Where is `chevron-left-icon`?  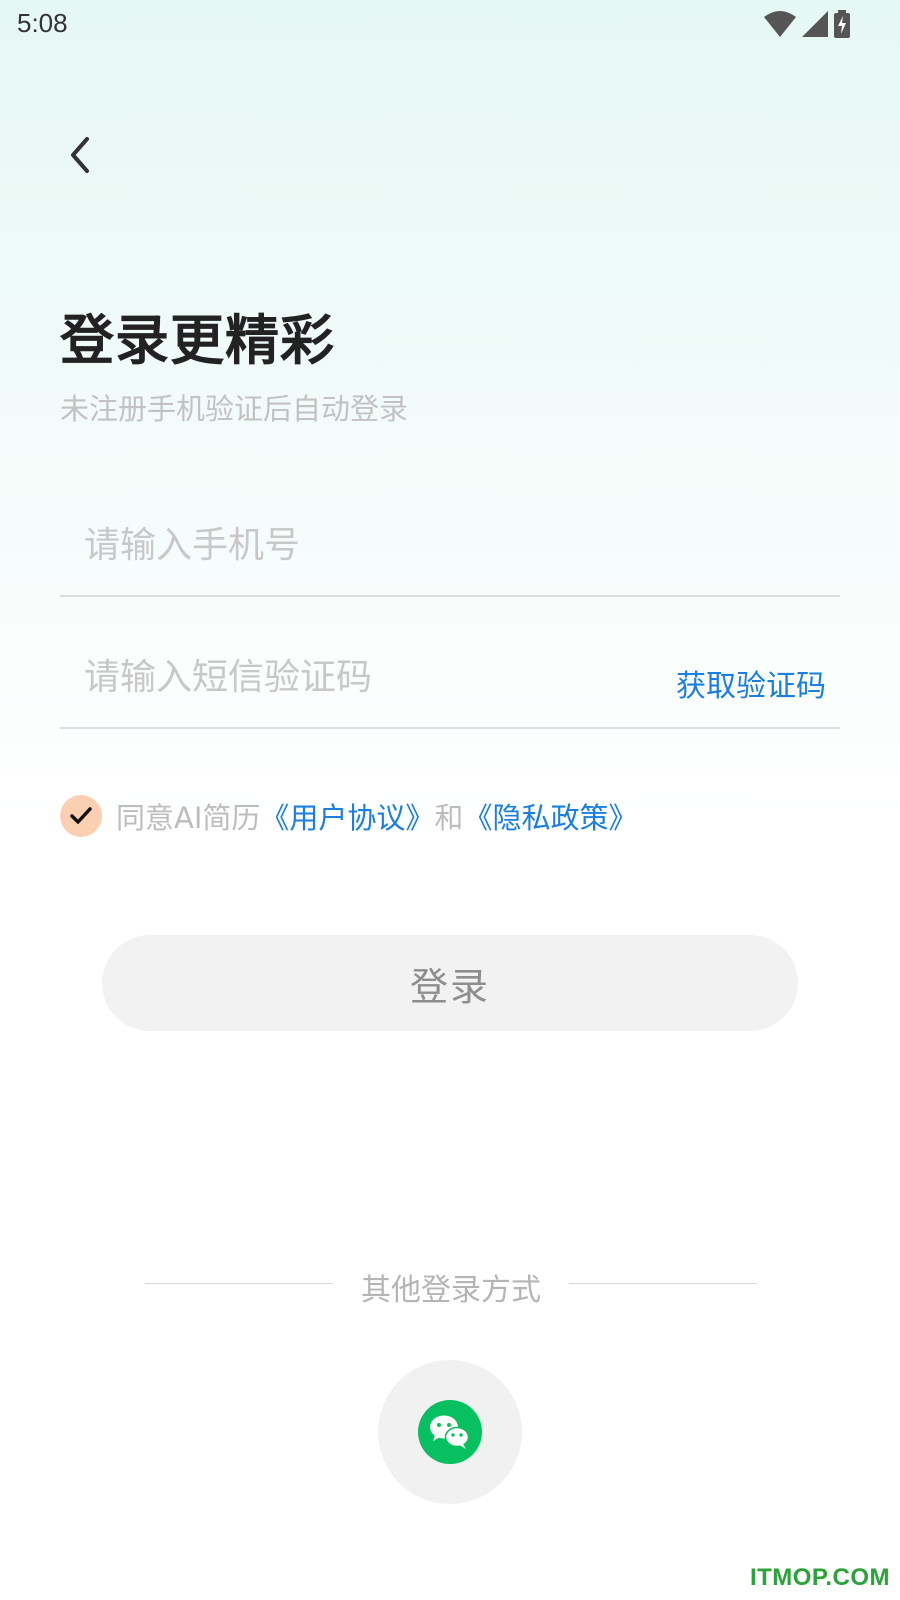 chevron-left-icon is located at coordinates (80, 155).